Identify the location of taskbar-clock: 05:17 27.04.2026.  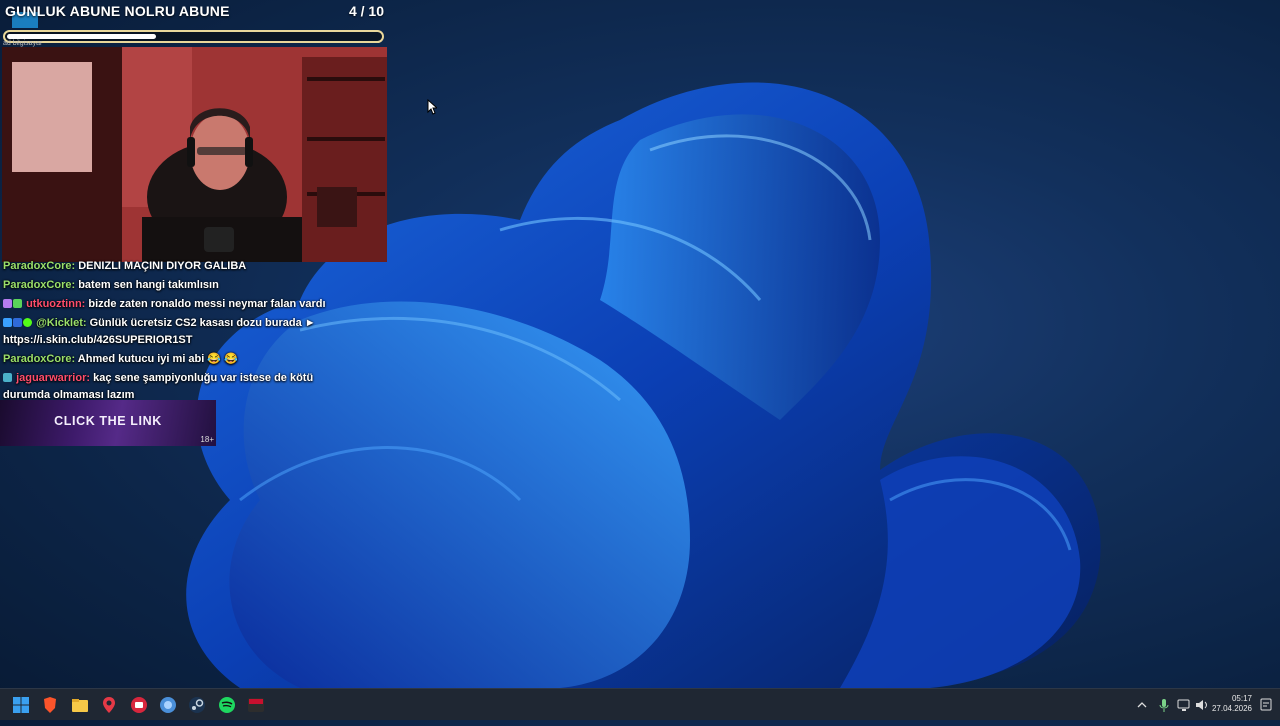
(1232, 704).